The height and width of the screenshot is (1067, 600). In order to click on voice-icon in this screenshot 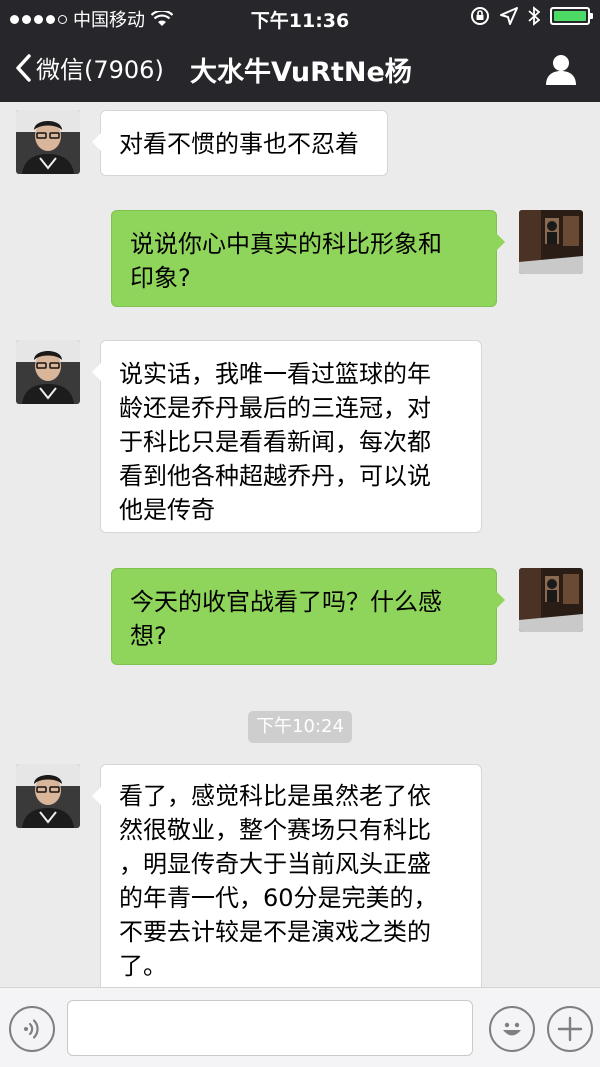, I will do `click(31, 1029)`.